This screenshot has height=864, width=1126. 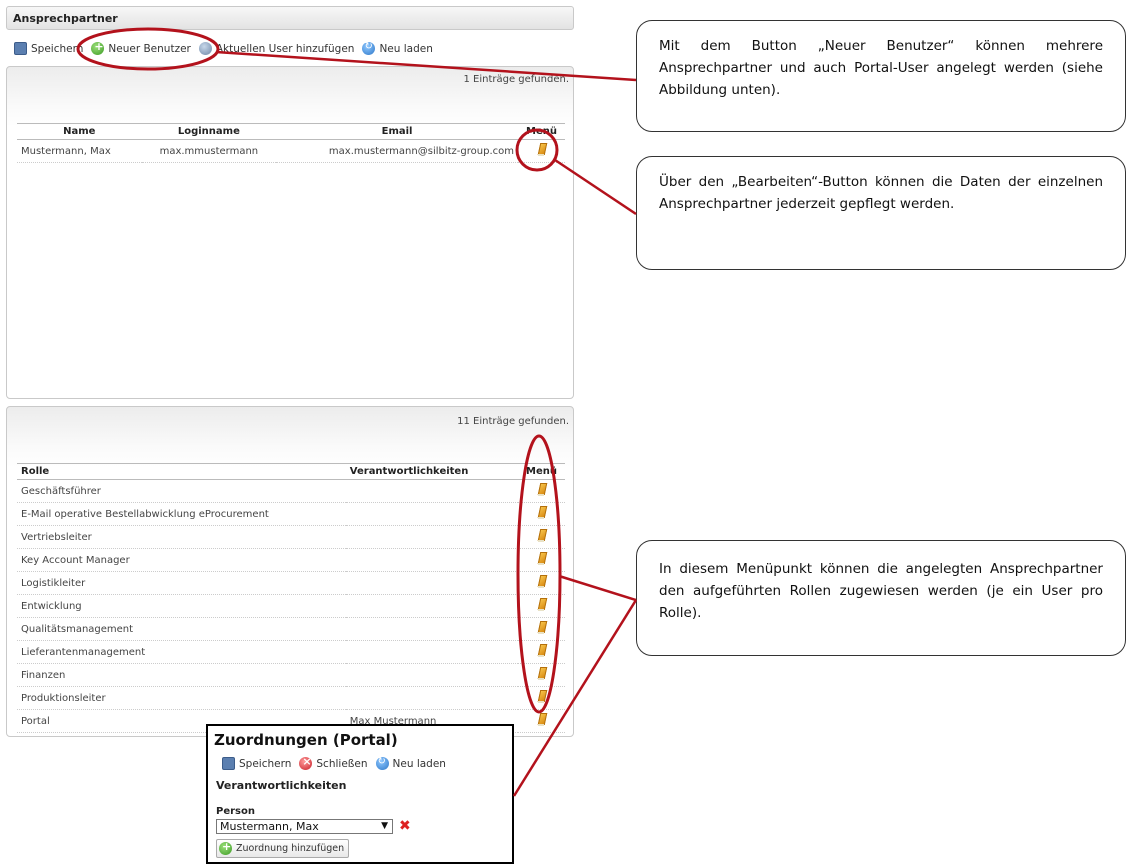 I want to click on connector-roles, so click(x=597, y=588).